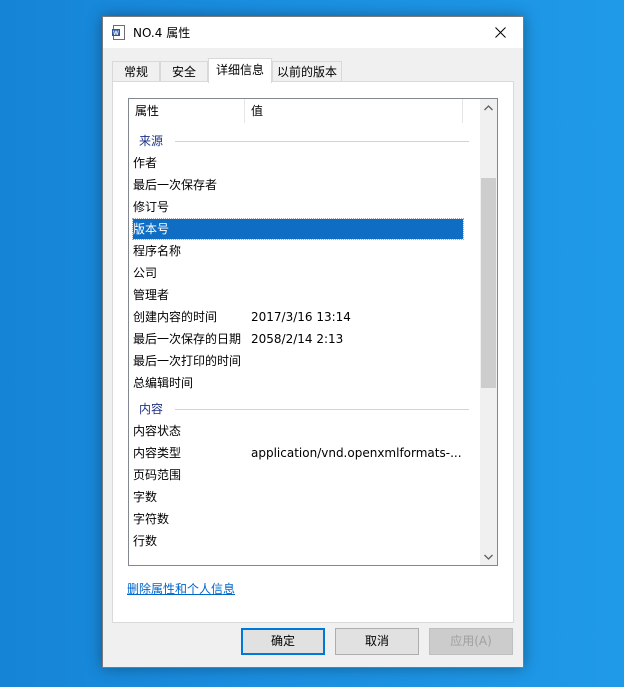 The height and width of the screenshot is (687, 624). Describe the element at coordinates (147, 111) in the screenshot. I see `column-header-property: 属性` at that location.